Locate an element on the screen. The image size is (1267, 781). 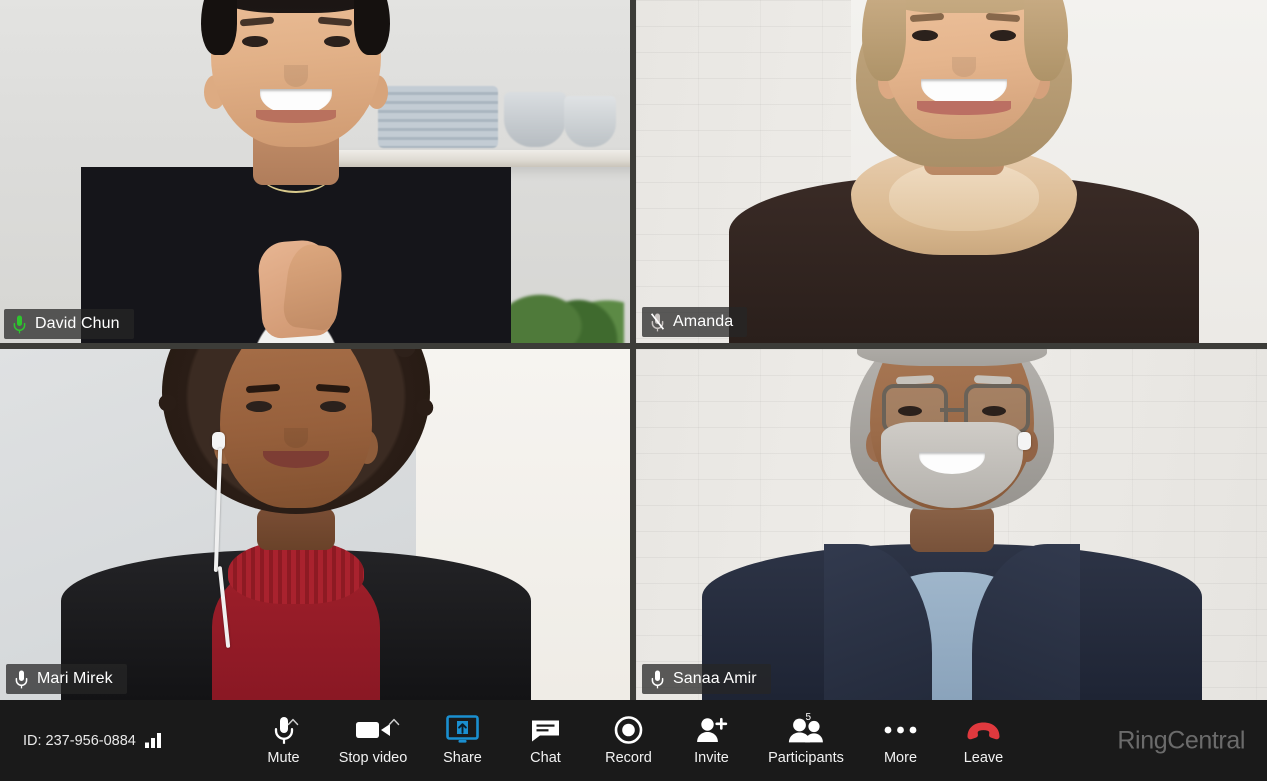
participant-name: David Chun is located at coordinates (77, 323).